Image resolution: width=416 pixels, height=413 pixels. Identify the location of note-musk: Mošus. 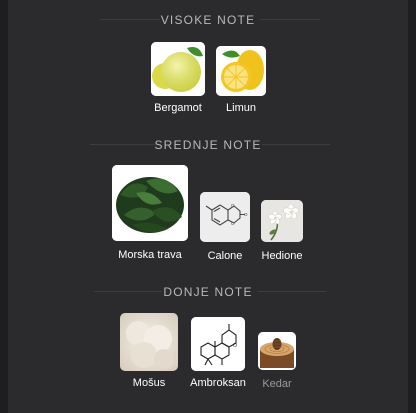
(149, 351).